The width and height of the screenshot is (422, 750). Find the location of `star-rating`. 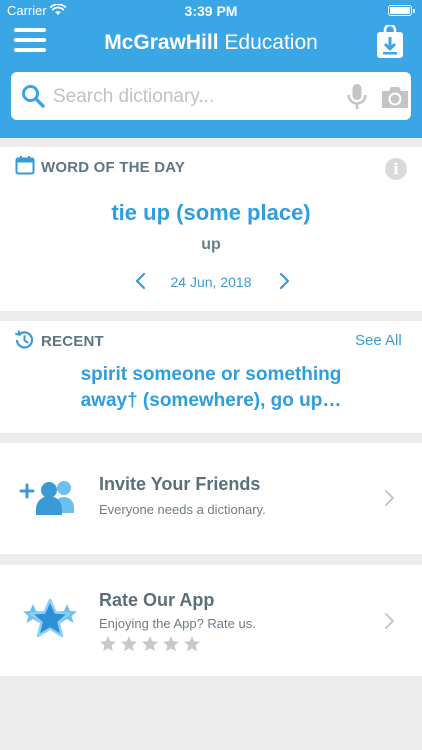

star-rating is located at coordinates (151, 644).